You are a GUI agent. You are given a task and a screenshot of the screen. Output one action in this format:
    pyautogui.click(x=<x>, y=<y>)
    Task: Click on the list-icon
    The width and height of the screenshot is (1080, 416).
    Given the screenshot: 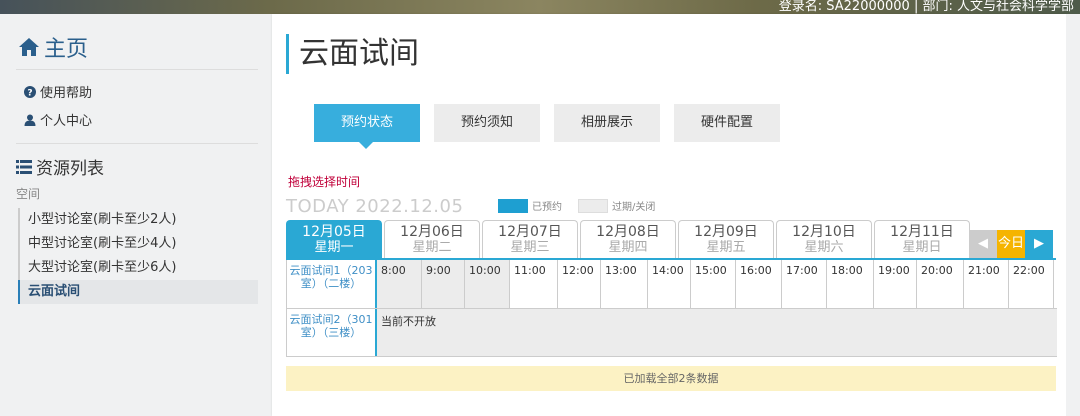 What is the action you would take?
    pyautogui.click(x=24, y=166)
    